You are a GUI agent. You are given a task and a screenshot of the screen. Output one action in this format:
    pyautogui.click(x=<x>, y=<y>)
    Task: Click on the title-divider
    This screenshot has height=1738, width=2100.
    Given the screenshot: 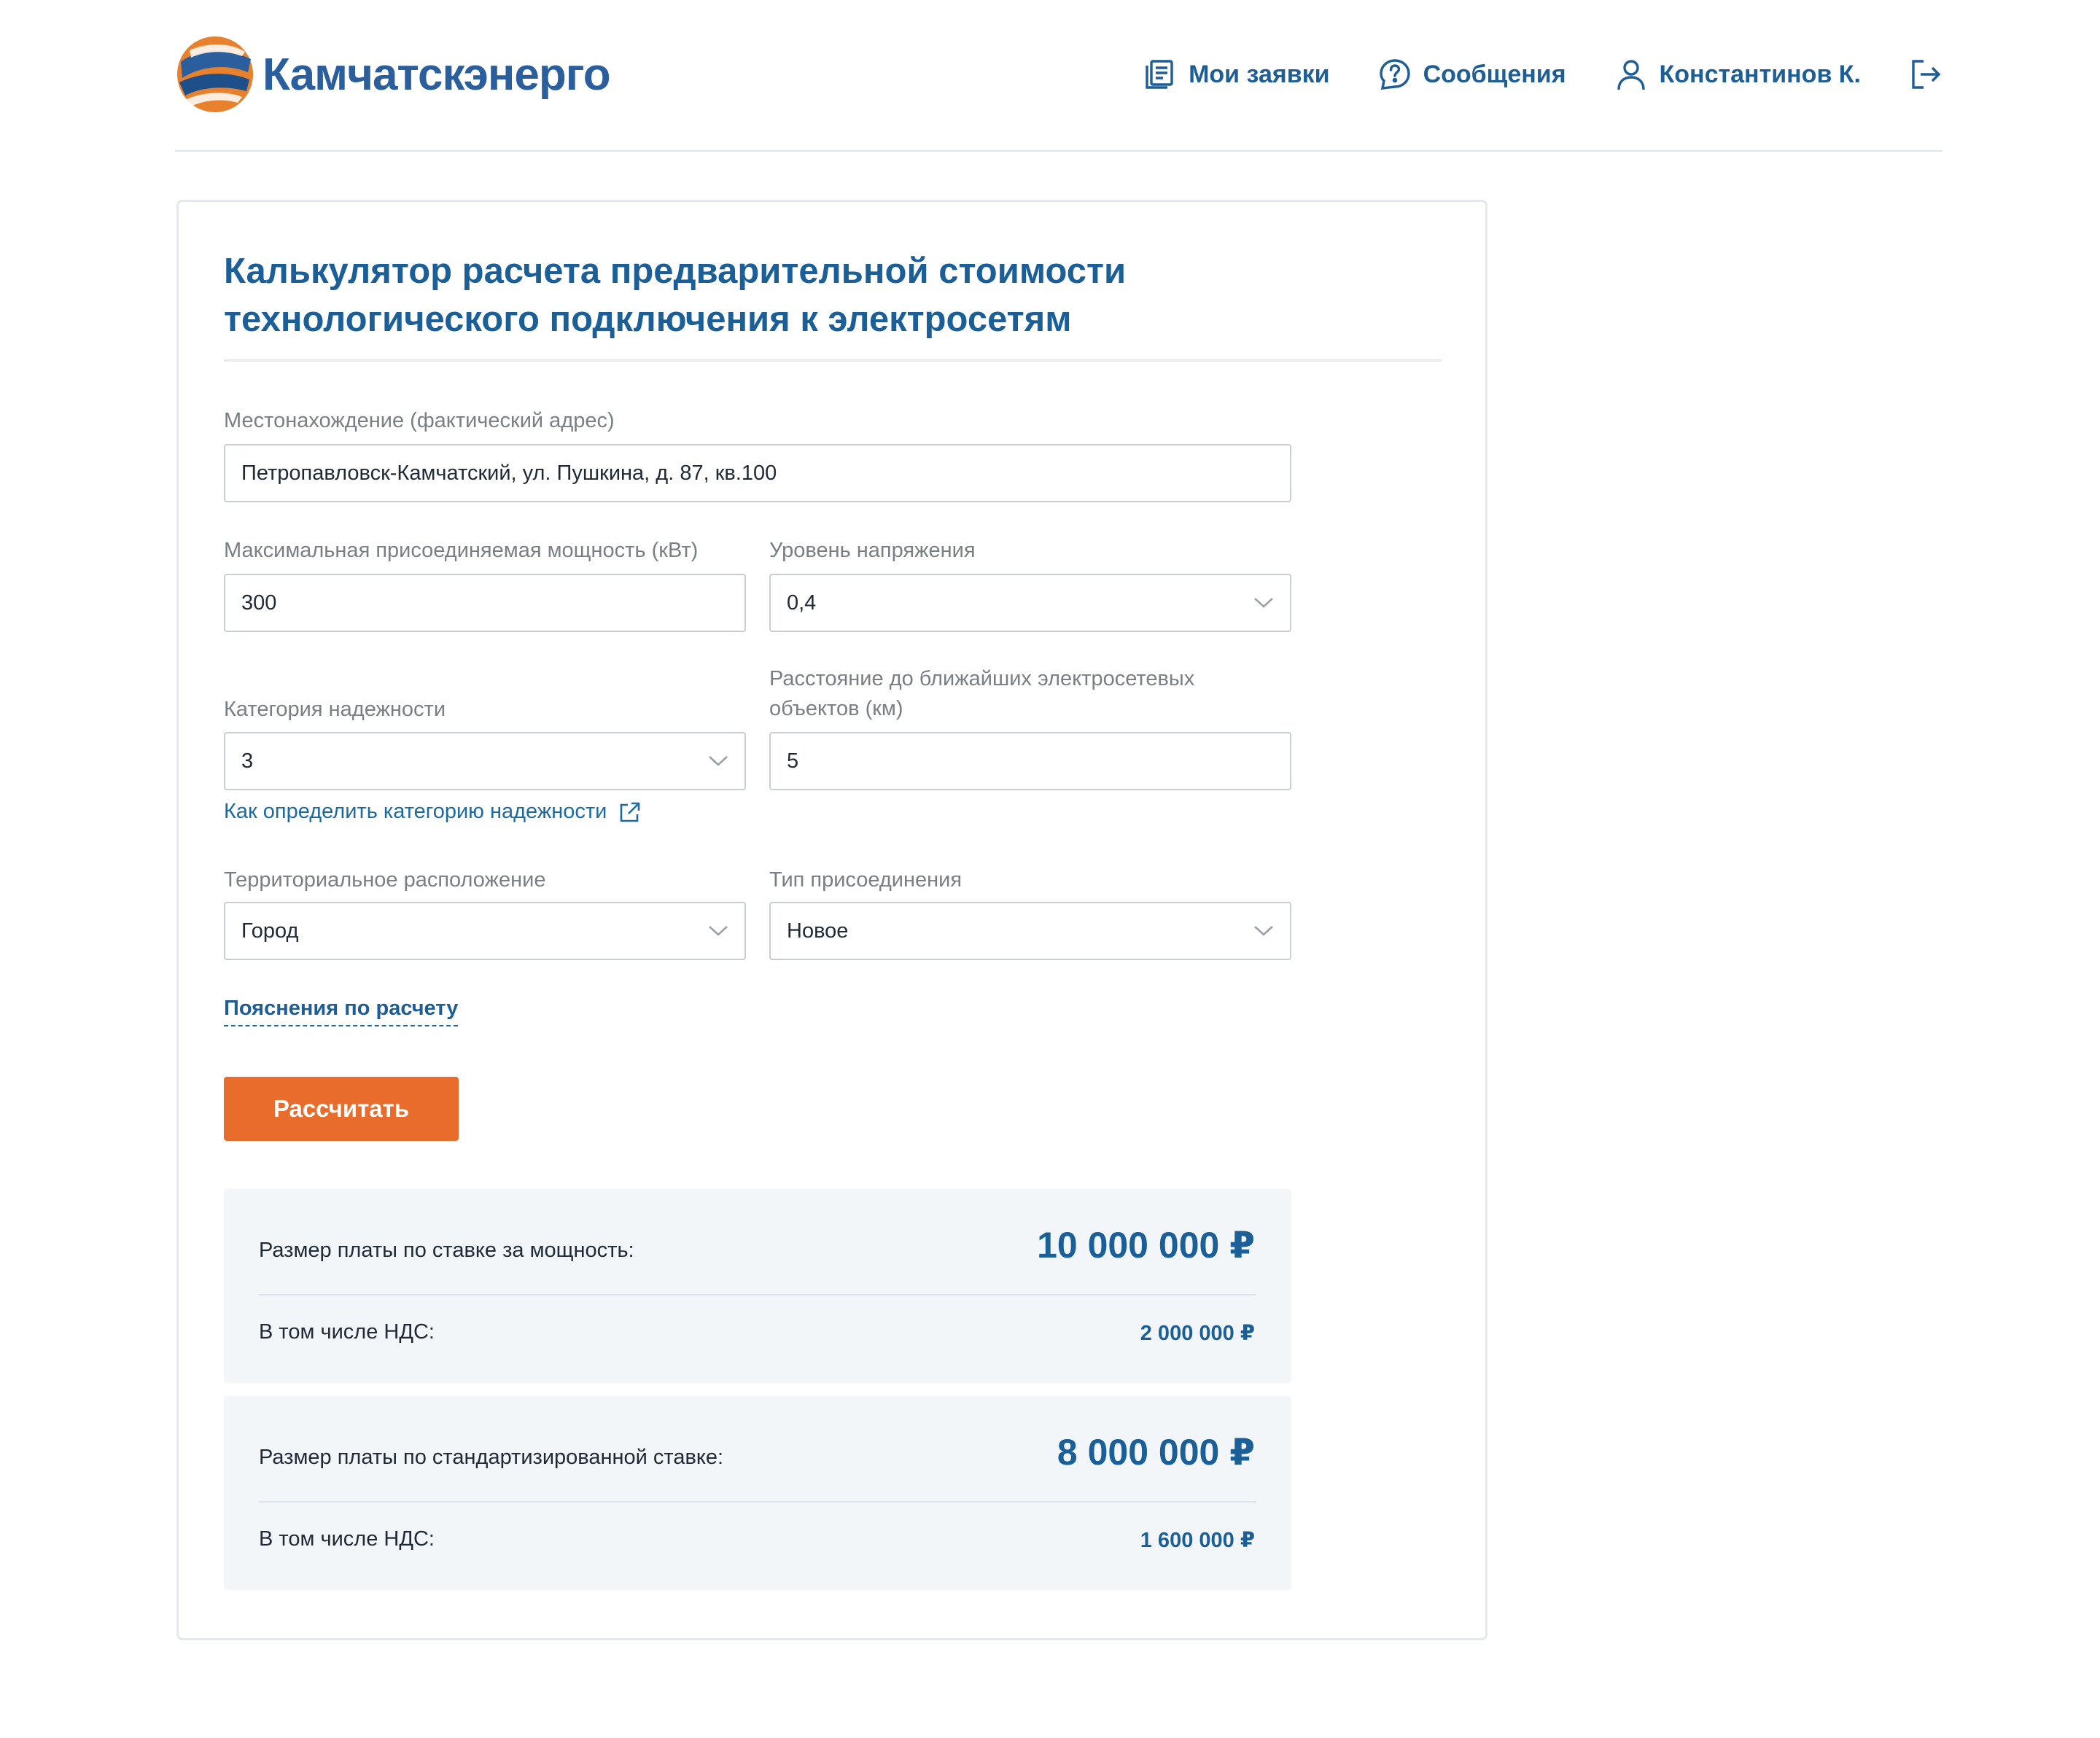 What is the action you would take?
    pyautogui.click(x=833, y=360)
    